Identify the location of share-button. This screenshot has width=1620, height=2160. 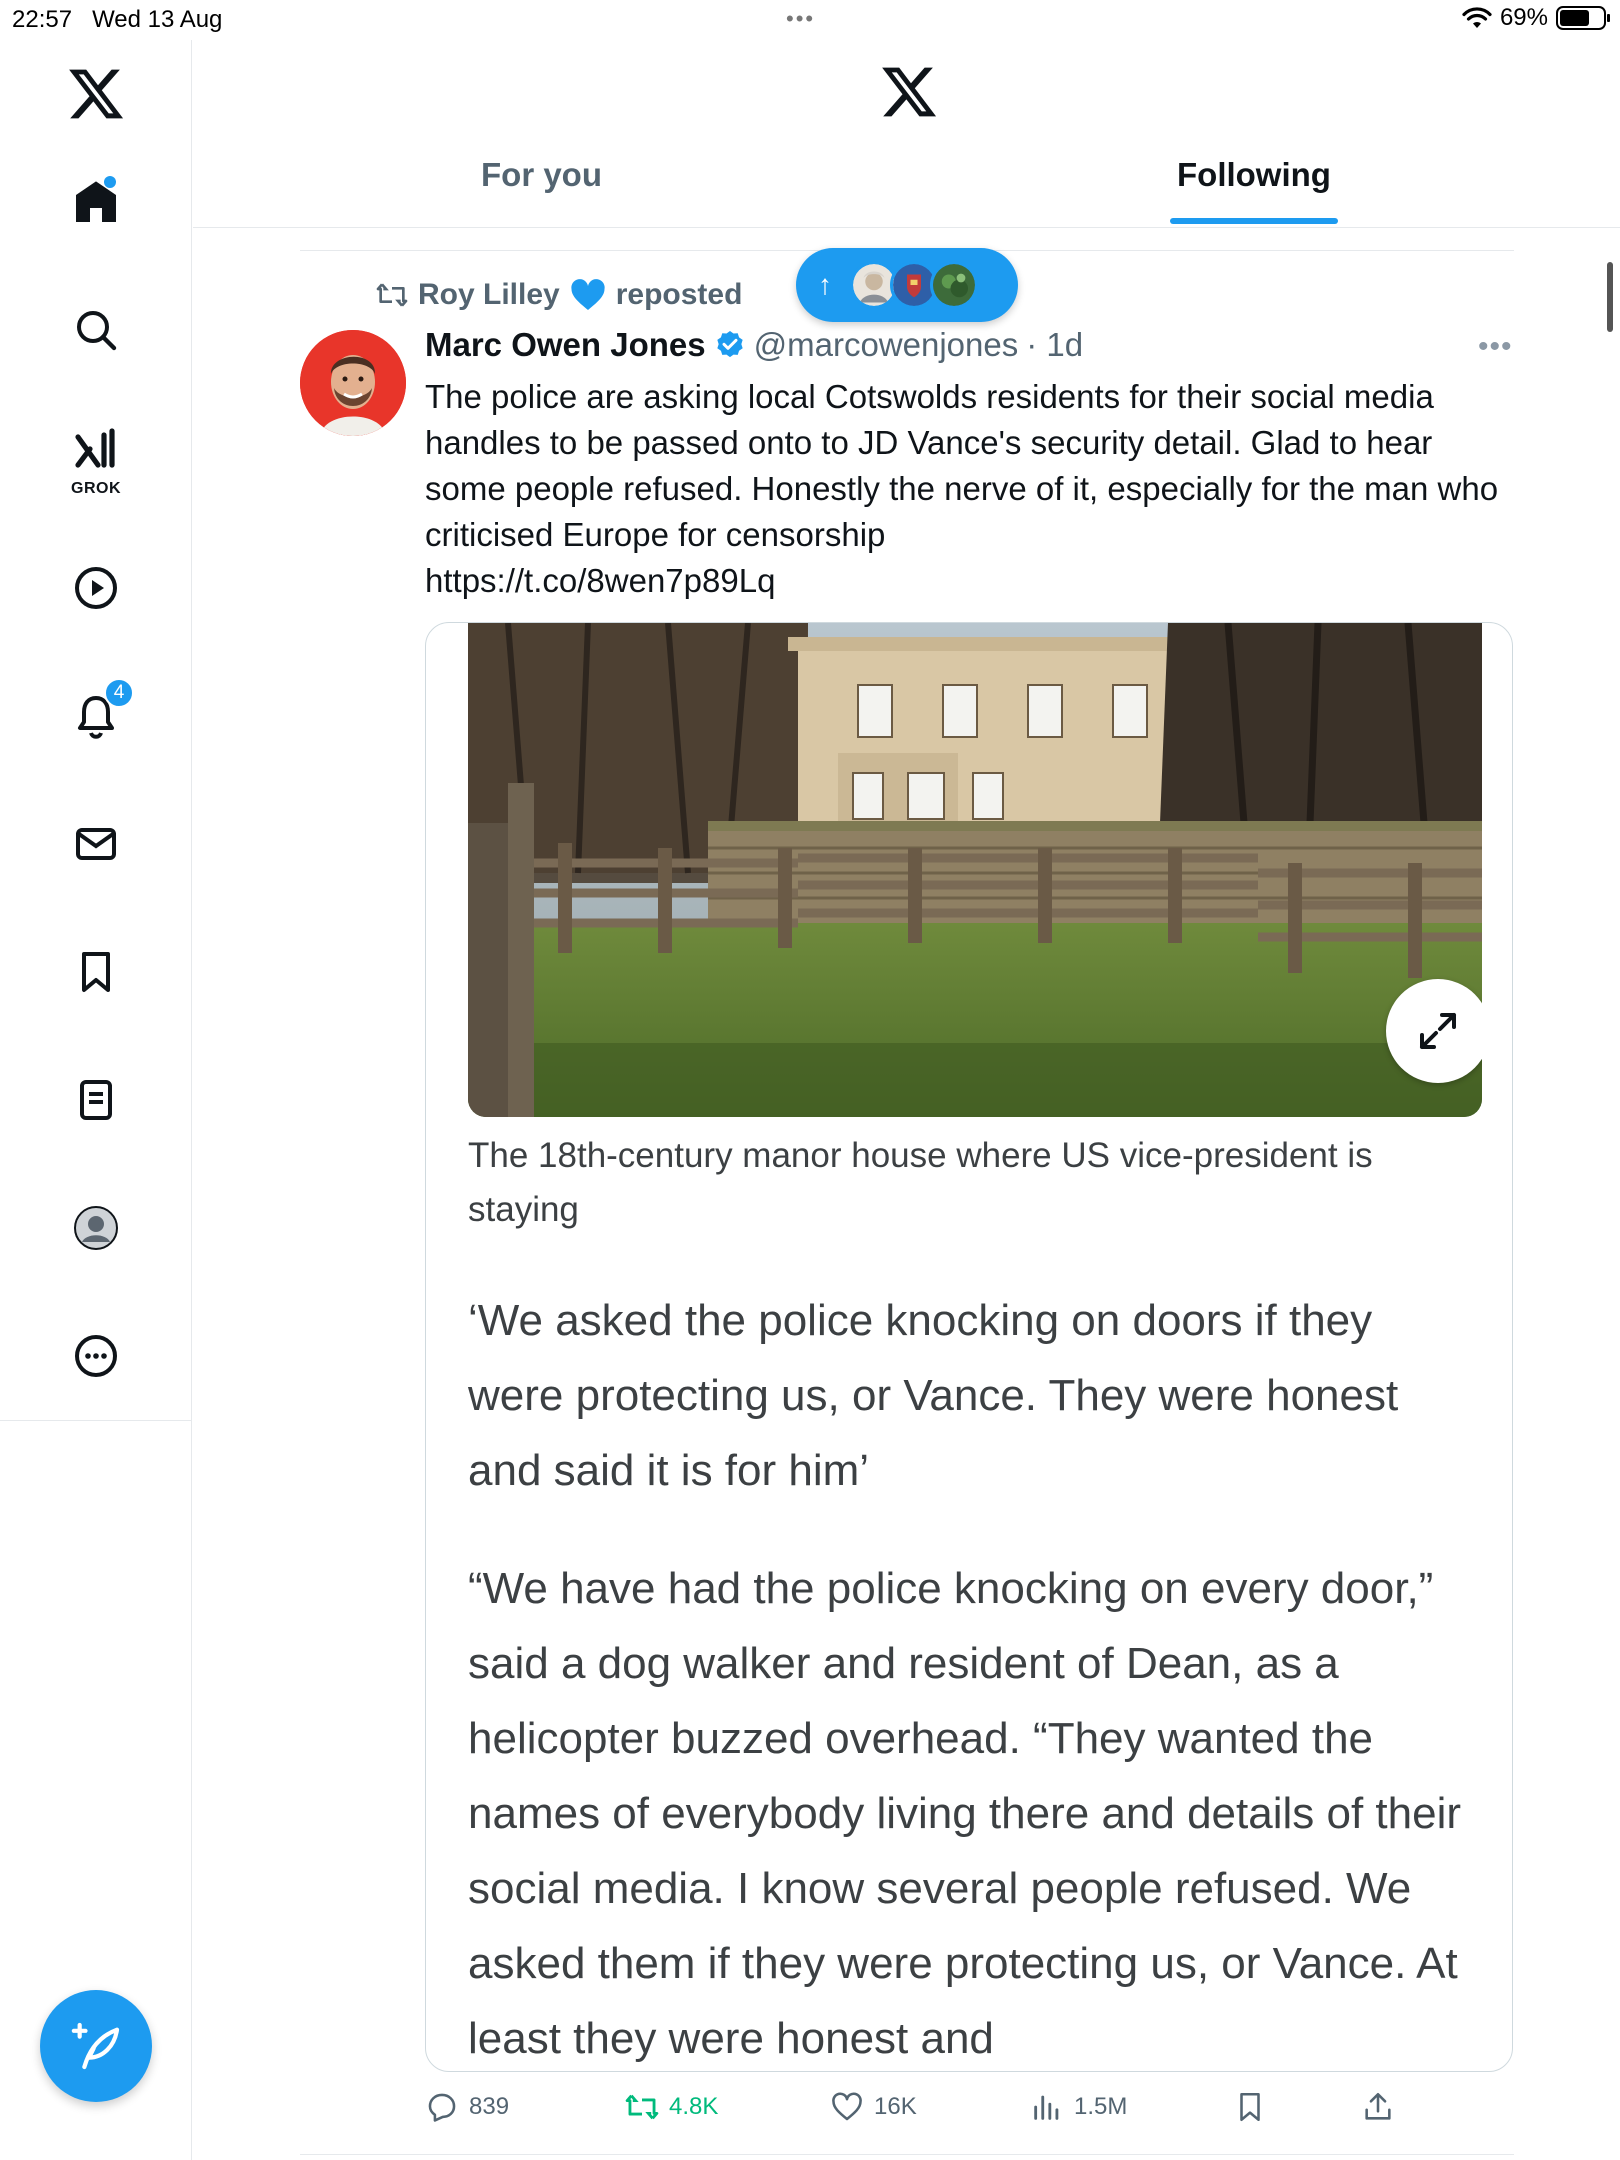
(1378, 2107).